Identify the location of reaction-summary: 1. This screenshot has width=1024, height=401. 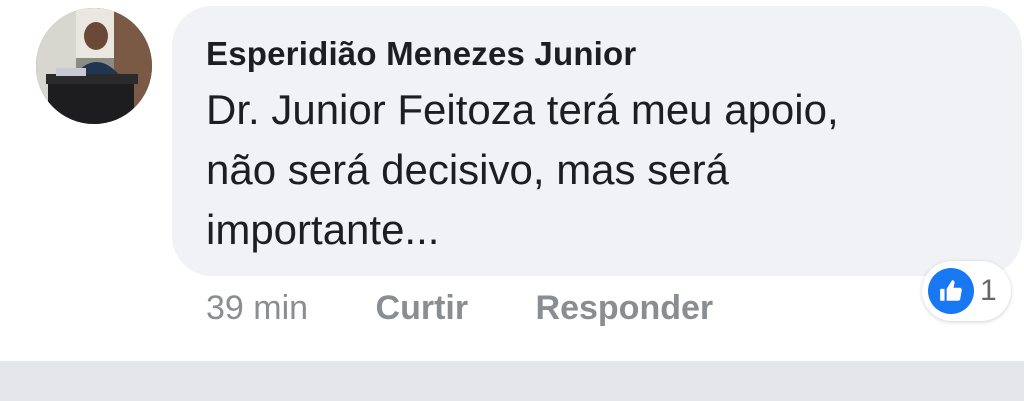
(966, 291).